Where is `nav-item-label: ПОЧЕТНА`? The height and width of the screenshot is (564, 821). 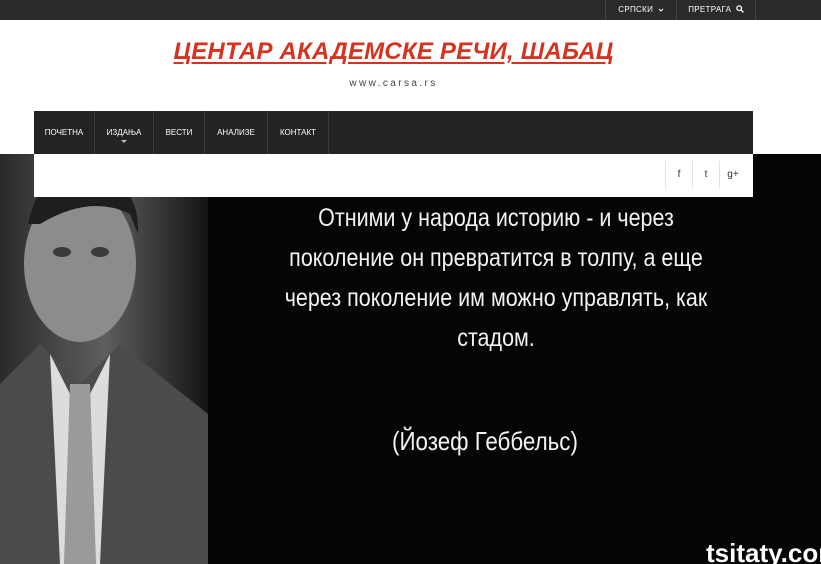 nav-item-label: ПОЧЕТНА is located at coordinates (64, 132).